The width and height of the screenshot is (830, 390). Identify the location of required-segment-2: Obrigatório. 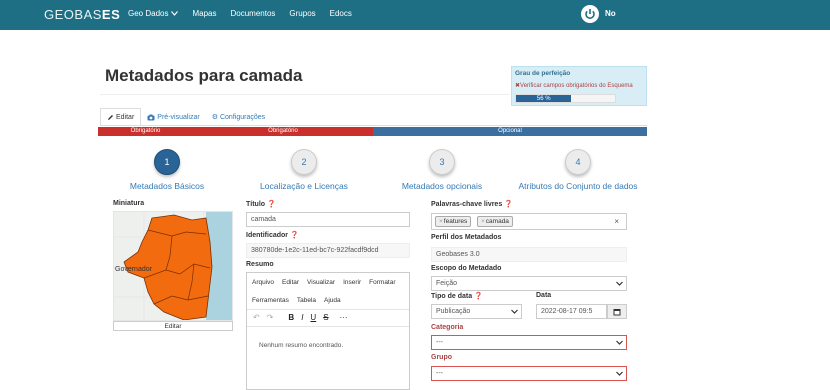
(283, 131).